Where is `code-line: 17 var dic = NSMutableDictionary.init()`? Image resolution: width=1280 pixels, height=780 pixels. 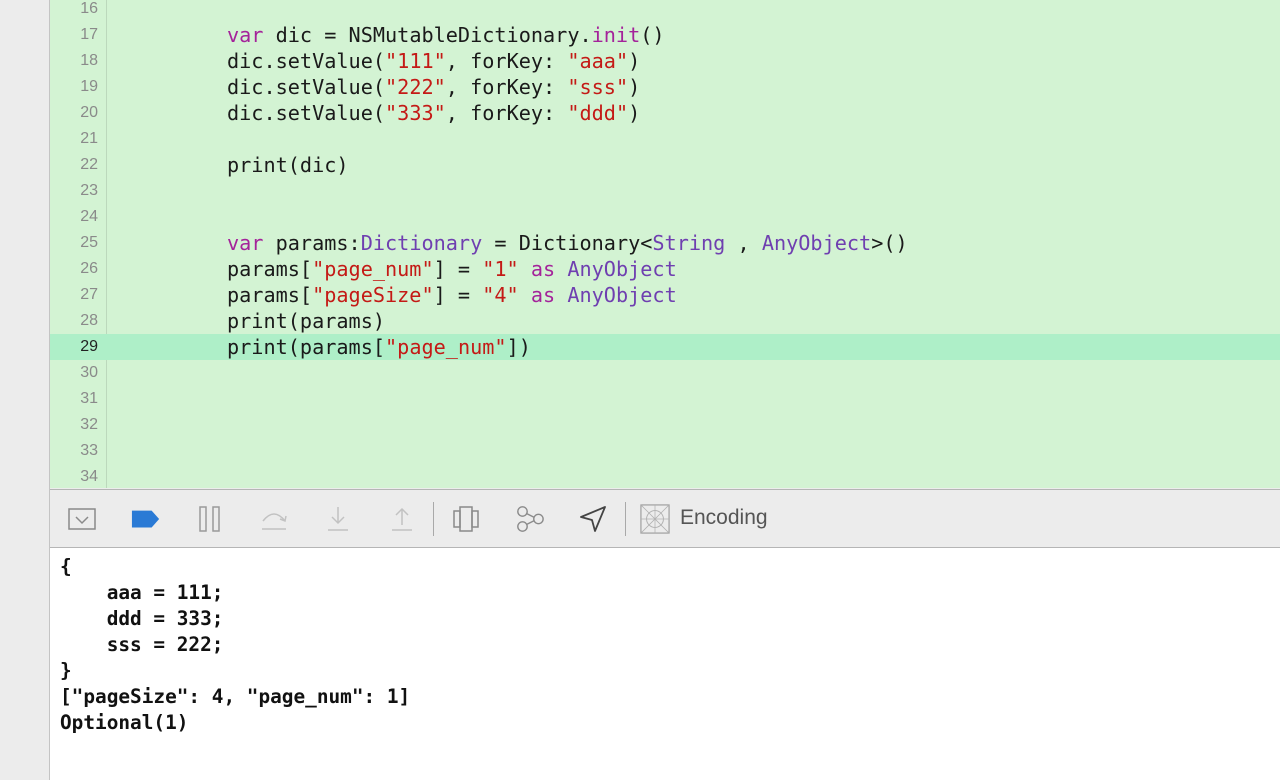 code-line: 17 var dic = NSMutableDictionary.init() is located at coordinates (665, 35).